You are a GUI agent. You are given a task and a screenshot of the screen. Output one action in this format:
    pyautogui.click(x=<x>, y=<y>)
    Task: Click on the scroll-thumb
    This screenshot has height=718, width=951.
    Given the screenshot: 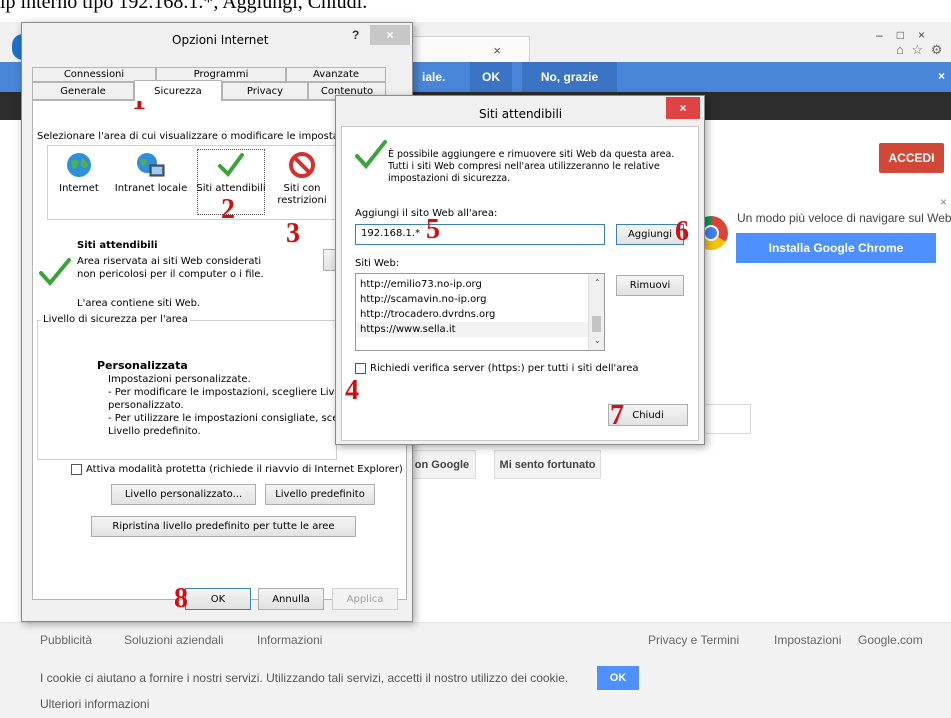 What is the action you would take?
    pyautogui.click(x=596, y=324)
    